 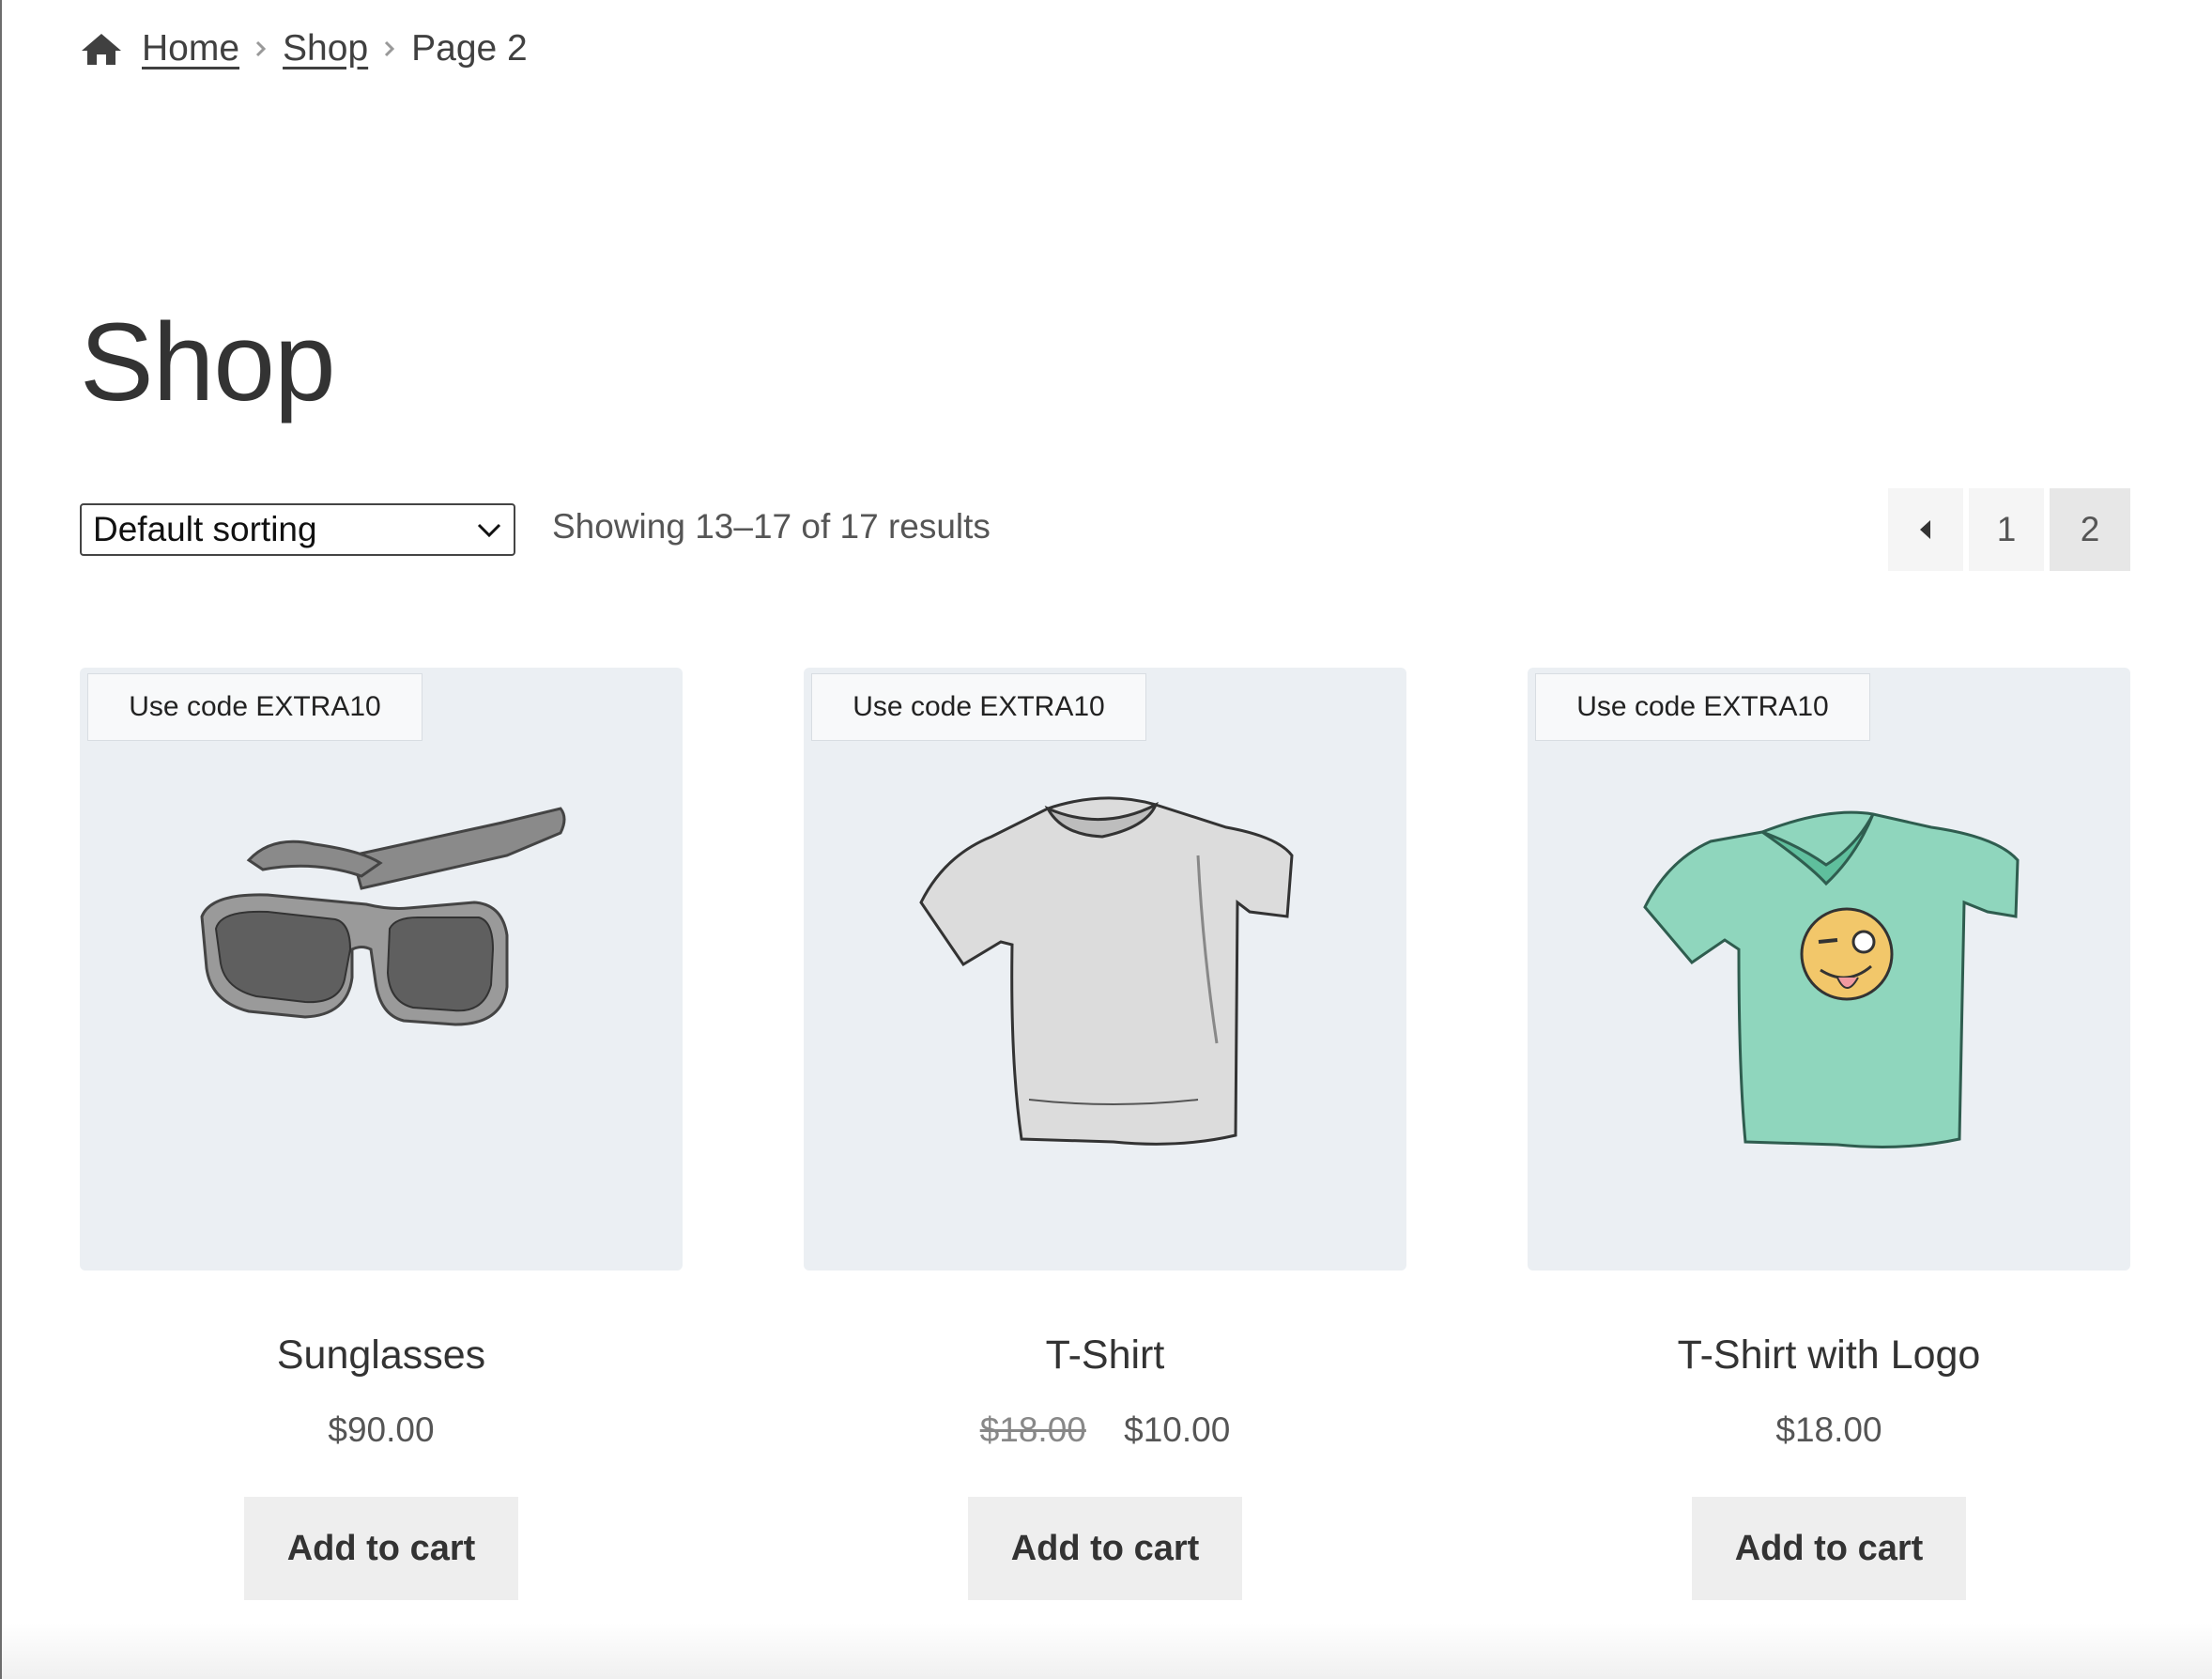 I want to click on sort-select: Default sorting, so click(x=297, y=529).